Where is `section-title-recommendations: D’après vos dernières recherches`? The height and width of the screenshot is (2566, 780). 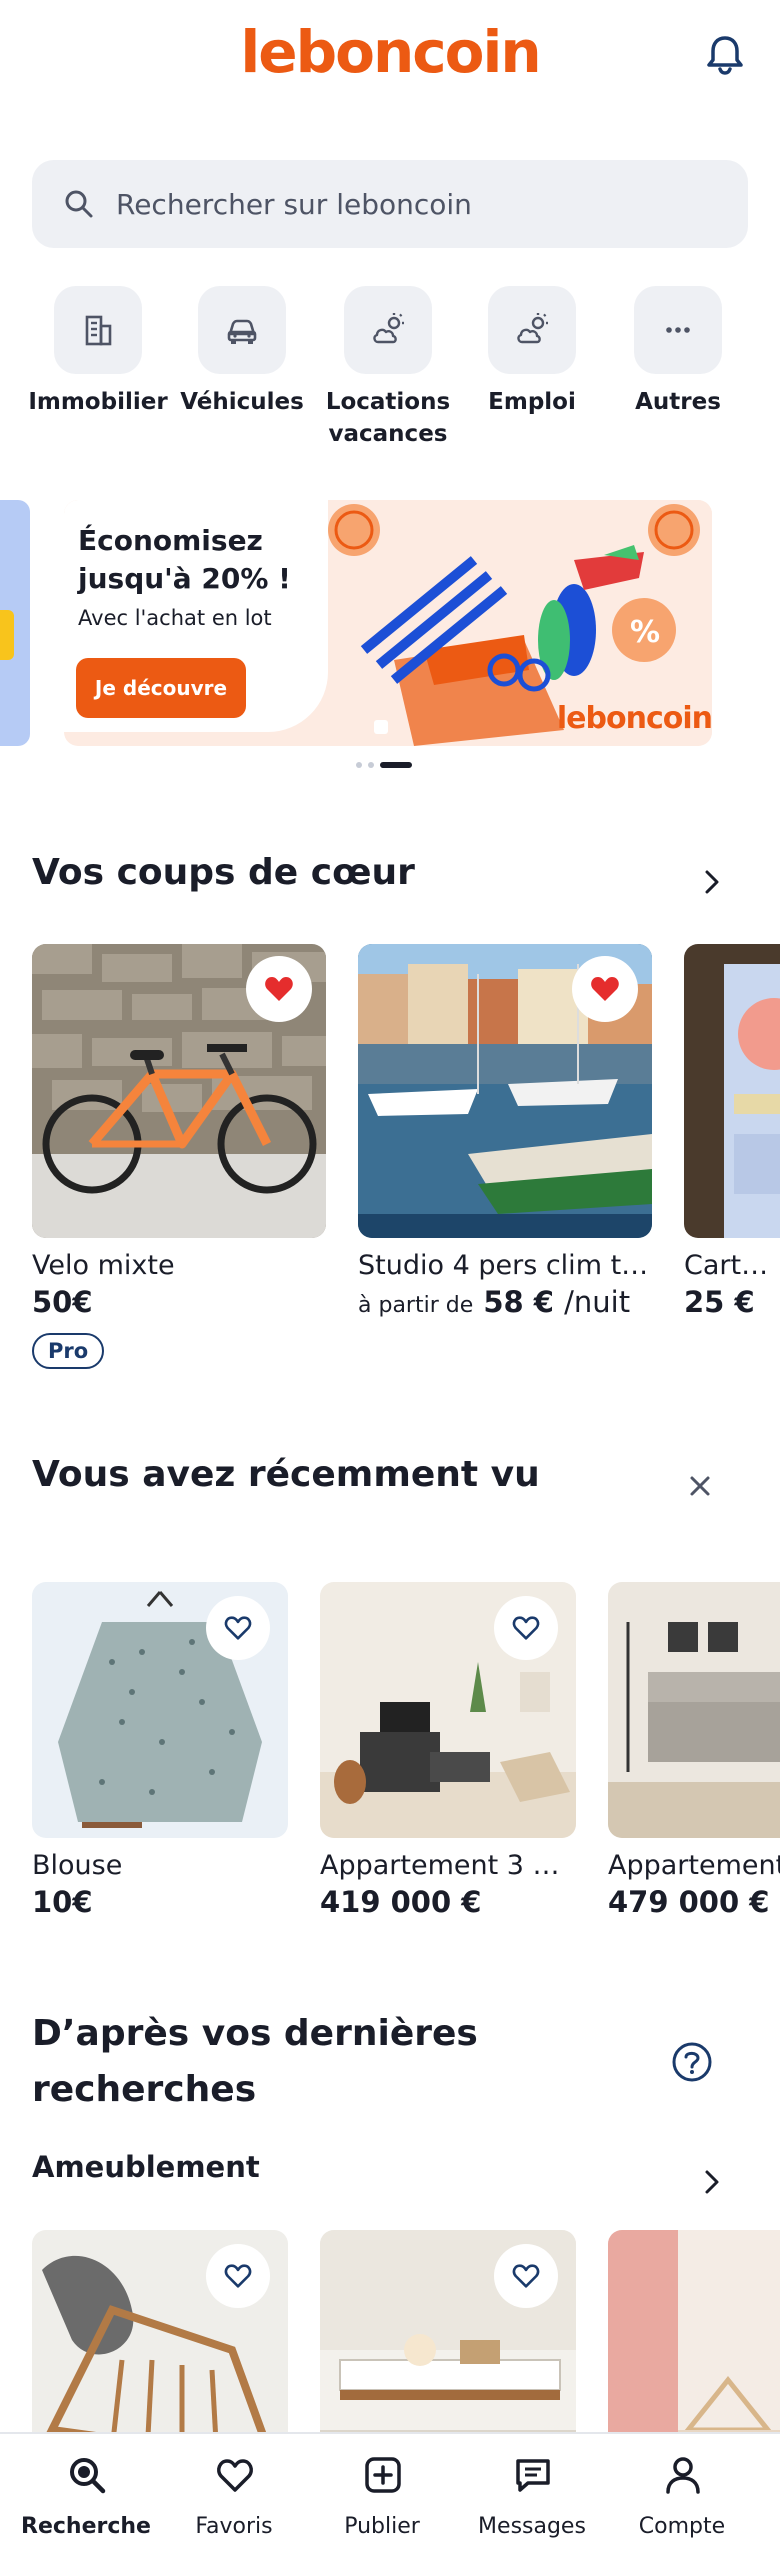
section-title-recommendations: D’après vos dernières recherches is located at coordinates (255, 2061).